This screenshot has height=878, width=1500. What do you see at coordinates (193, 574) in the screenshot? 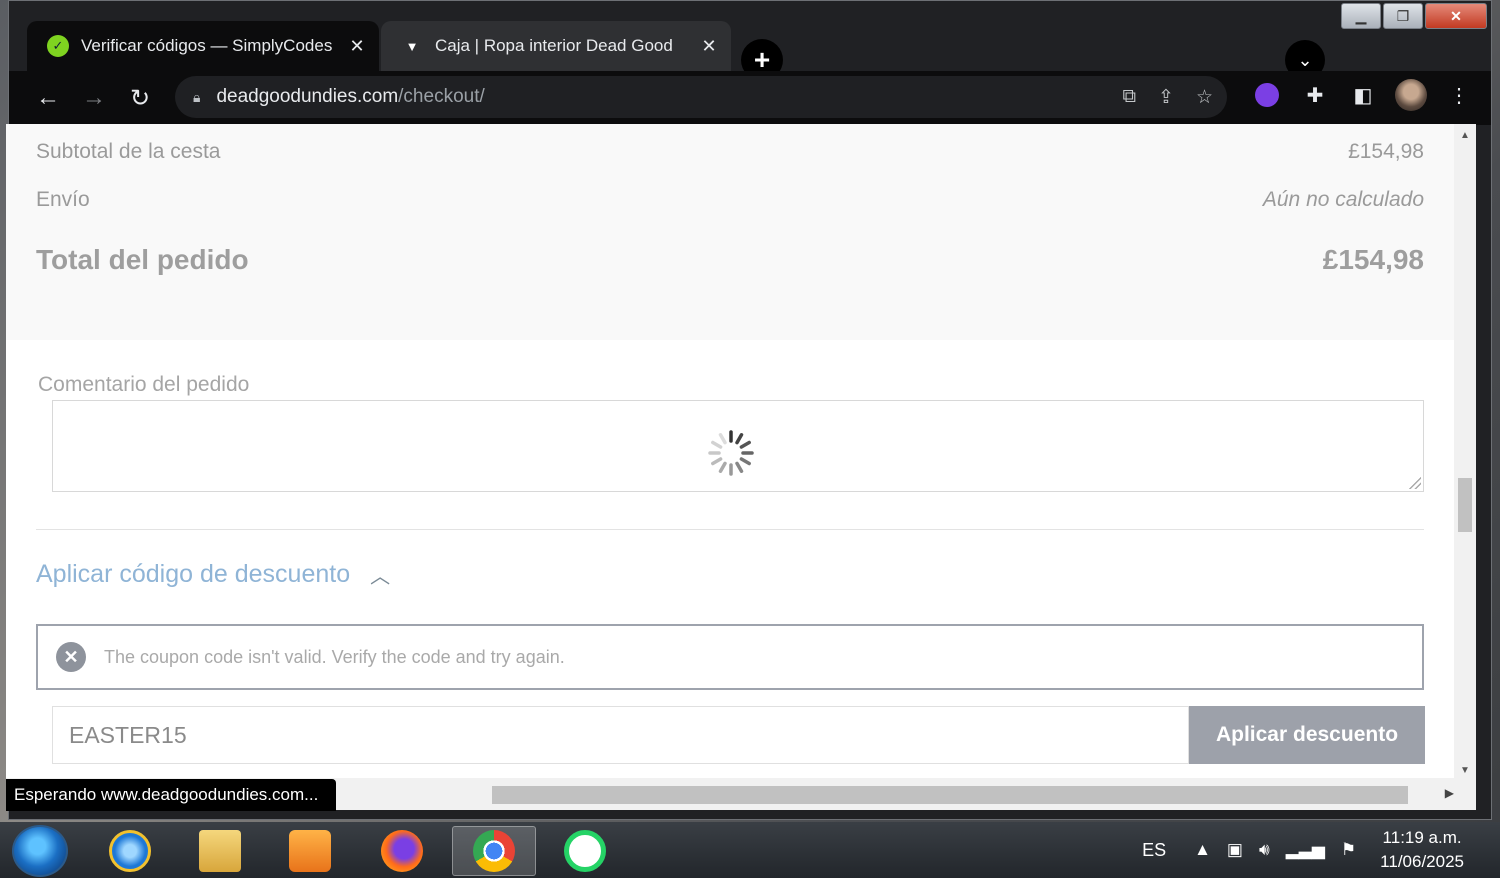
I see `discount-toggle-label: Aplicar código de descuento` at bounding box center [193, 574].